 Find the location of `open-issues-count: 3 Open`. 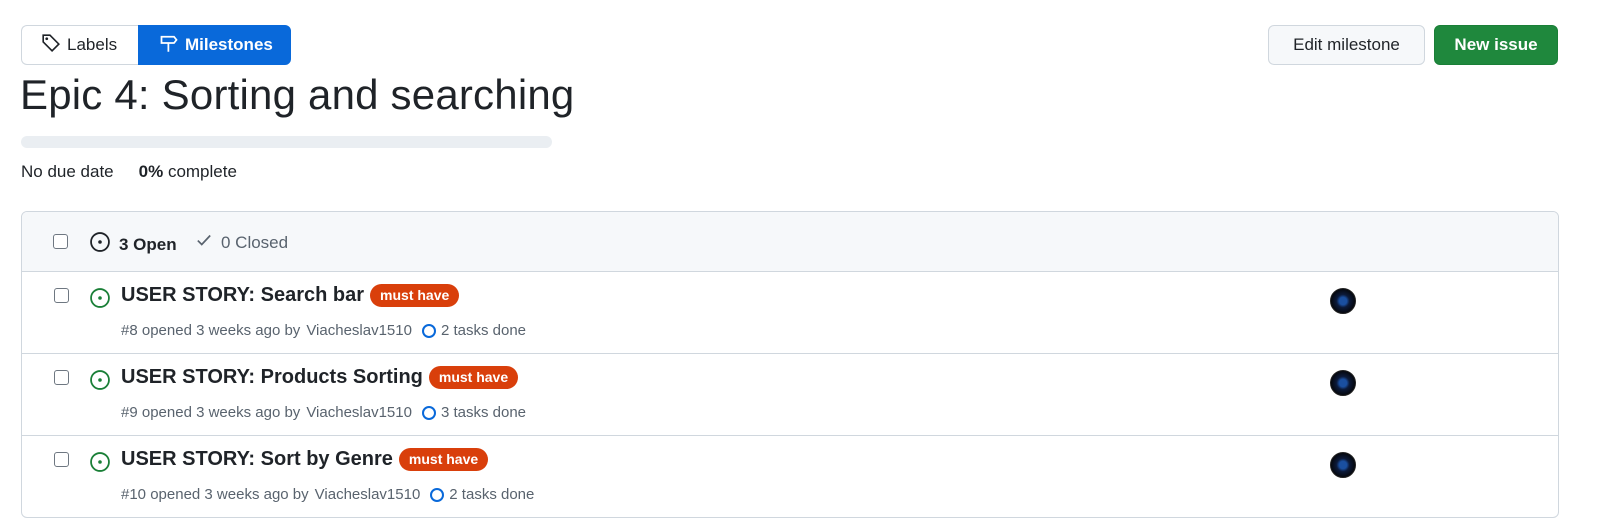

open-issues-count: 3 Open is located at coordinates (148, 244).